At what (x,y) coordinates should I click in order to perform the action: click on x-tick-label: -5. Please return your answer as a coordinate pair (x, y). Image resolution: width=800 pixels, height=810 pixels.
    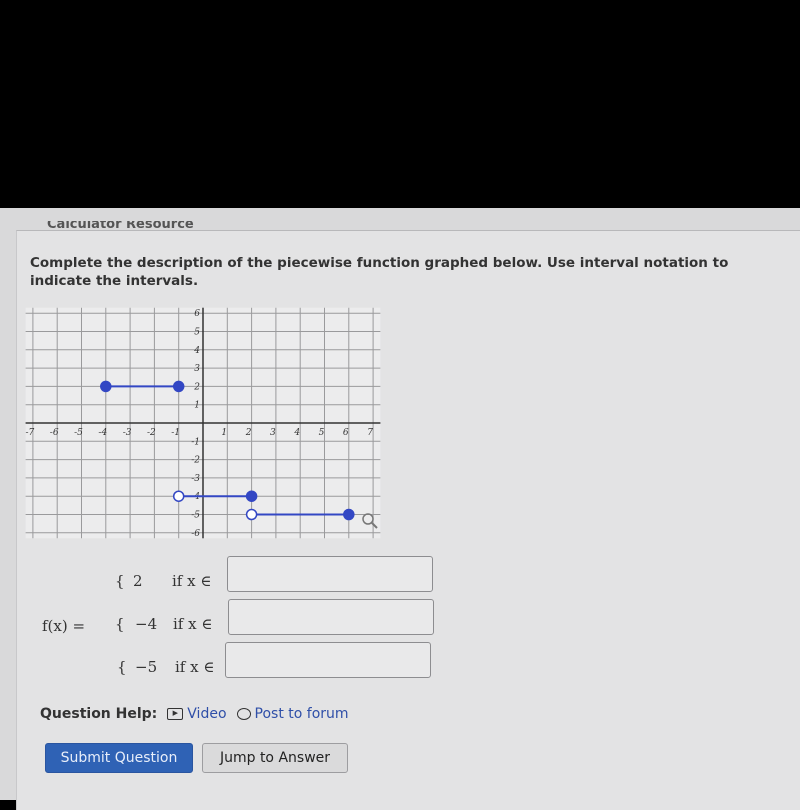
    Looking at the image, I should click on (78, 433).